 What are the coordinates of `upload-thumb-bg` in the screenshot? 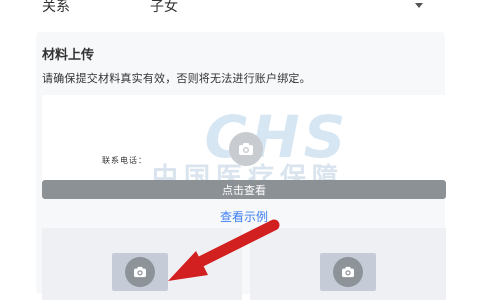 It's located at (348, 272).